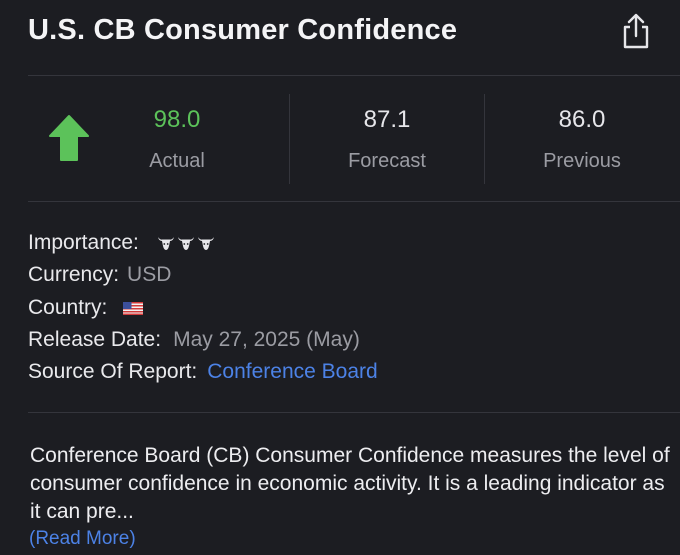 This screenshot has height=555, width=680. What do you see at coordinates (177, 119) in the screenshot?
I see `actual-value: 98.0` at bounding box center [177, 119].